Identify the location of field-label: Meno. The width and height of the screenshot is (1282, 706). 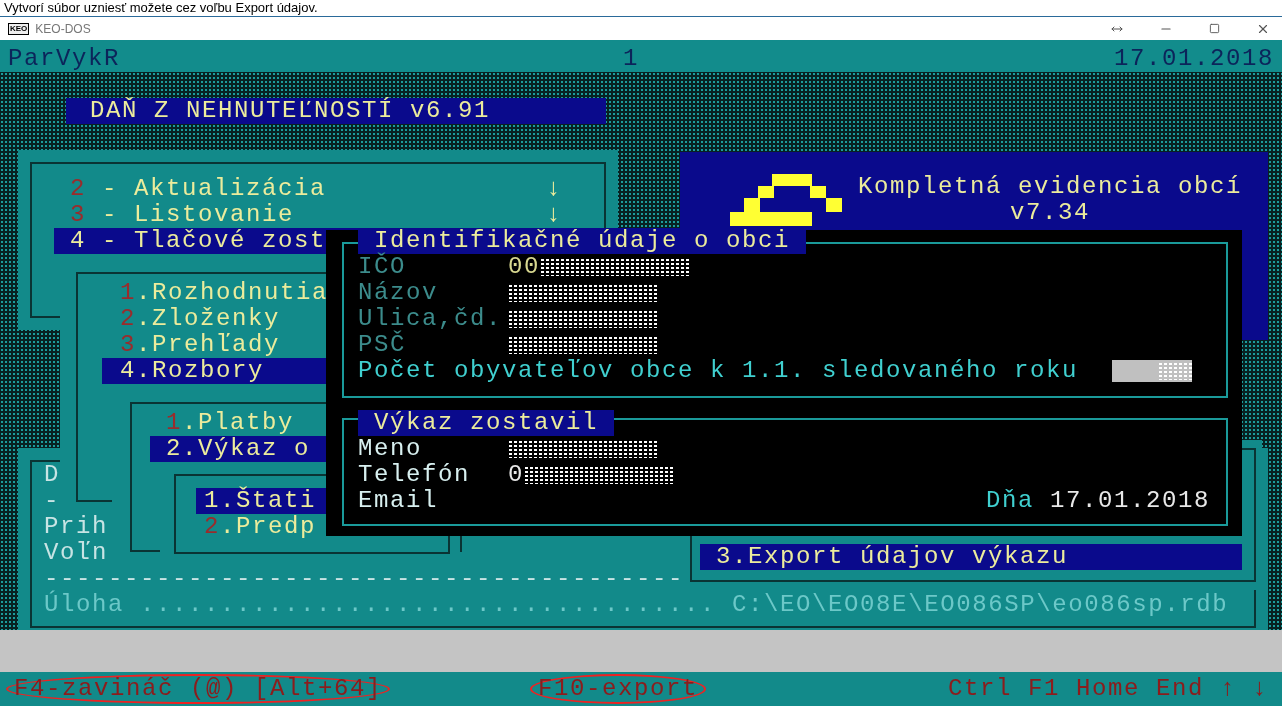
(390, 449).